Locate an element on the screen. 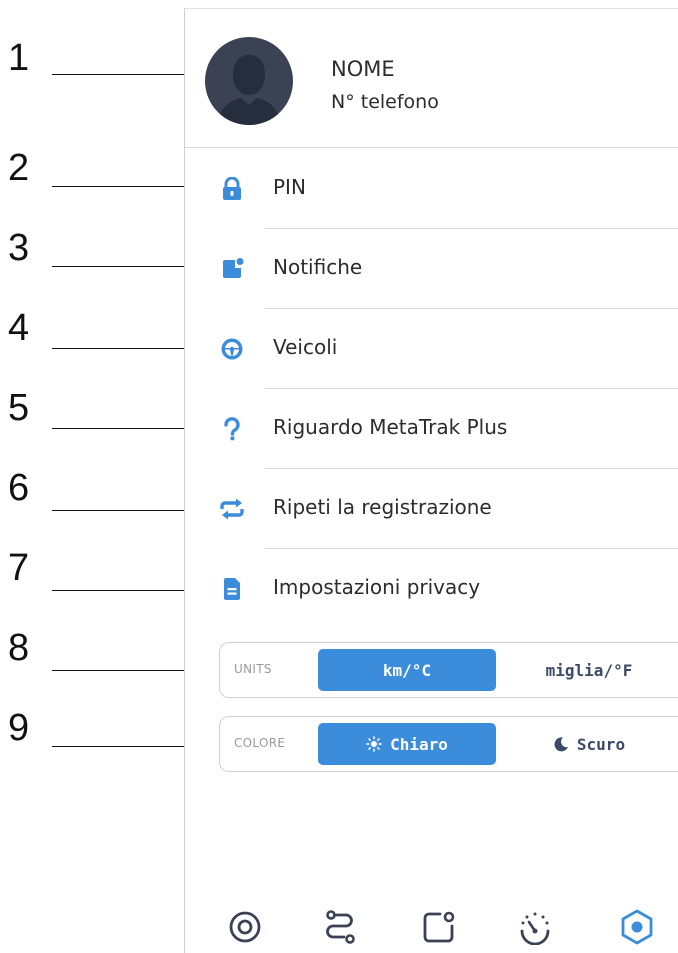 This screenshot has width=678, height=953. color-option-label: Scuro is located at coordinates (601, 744).